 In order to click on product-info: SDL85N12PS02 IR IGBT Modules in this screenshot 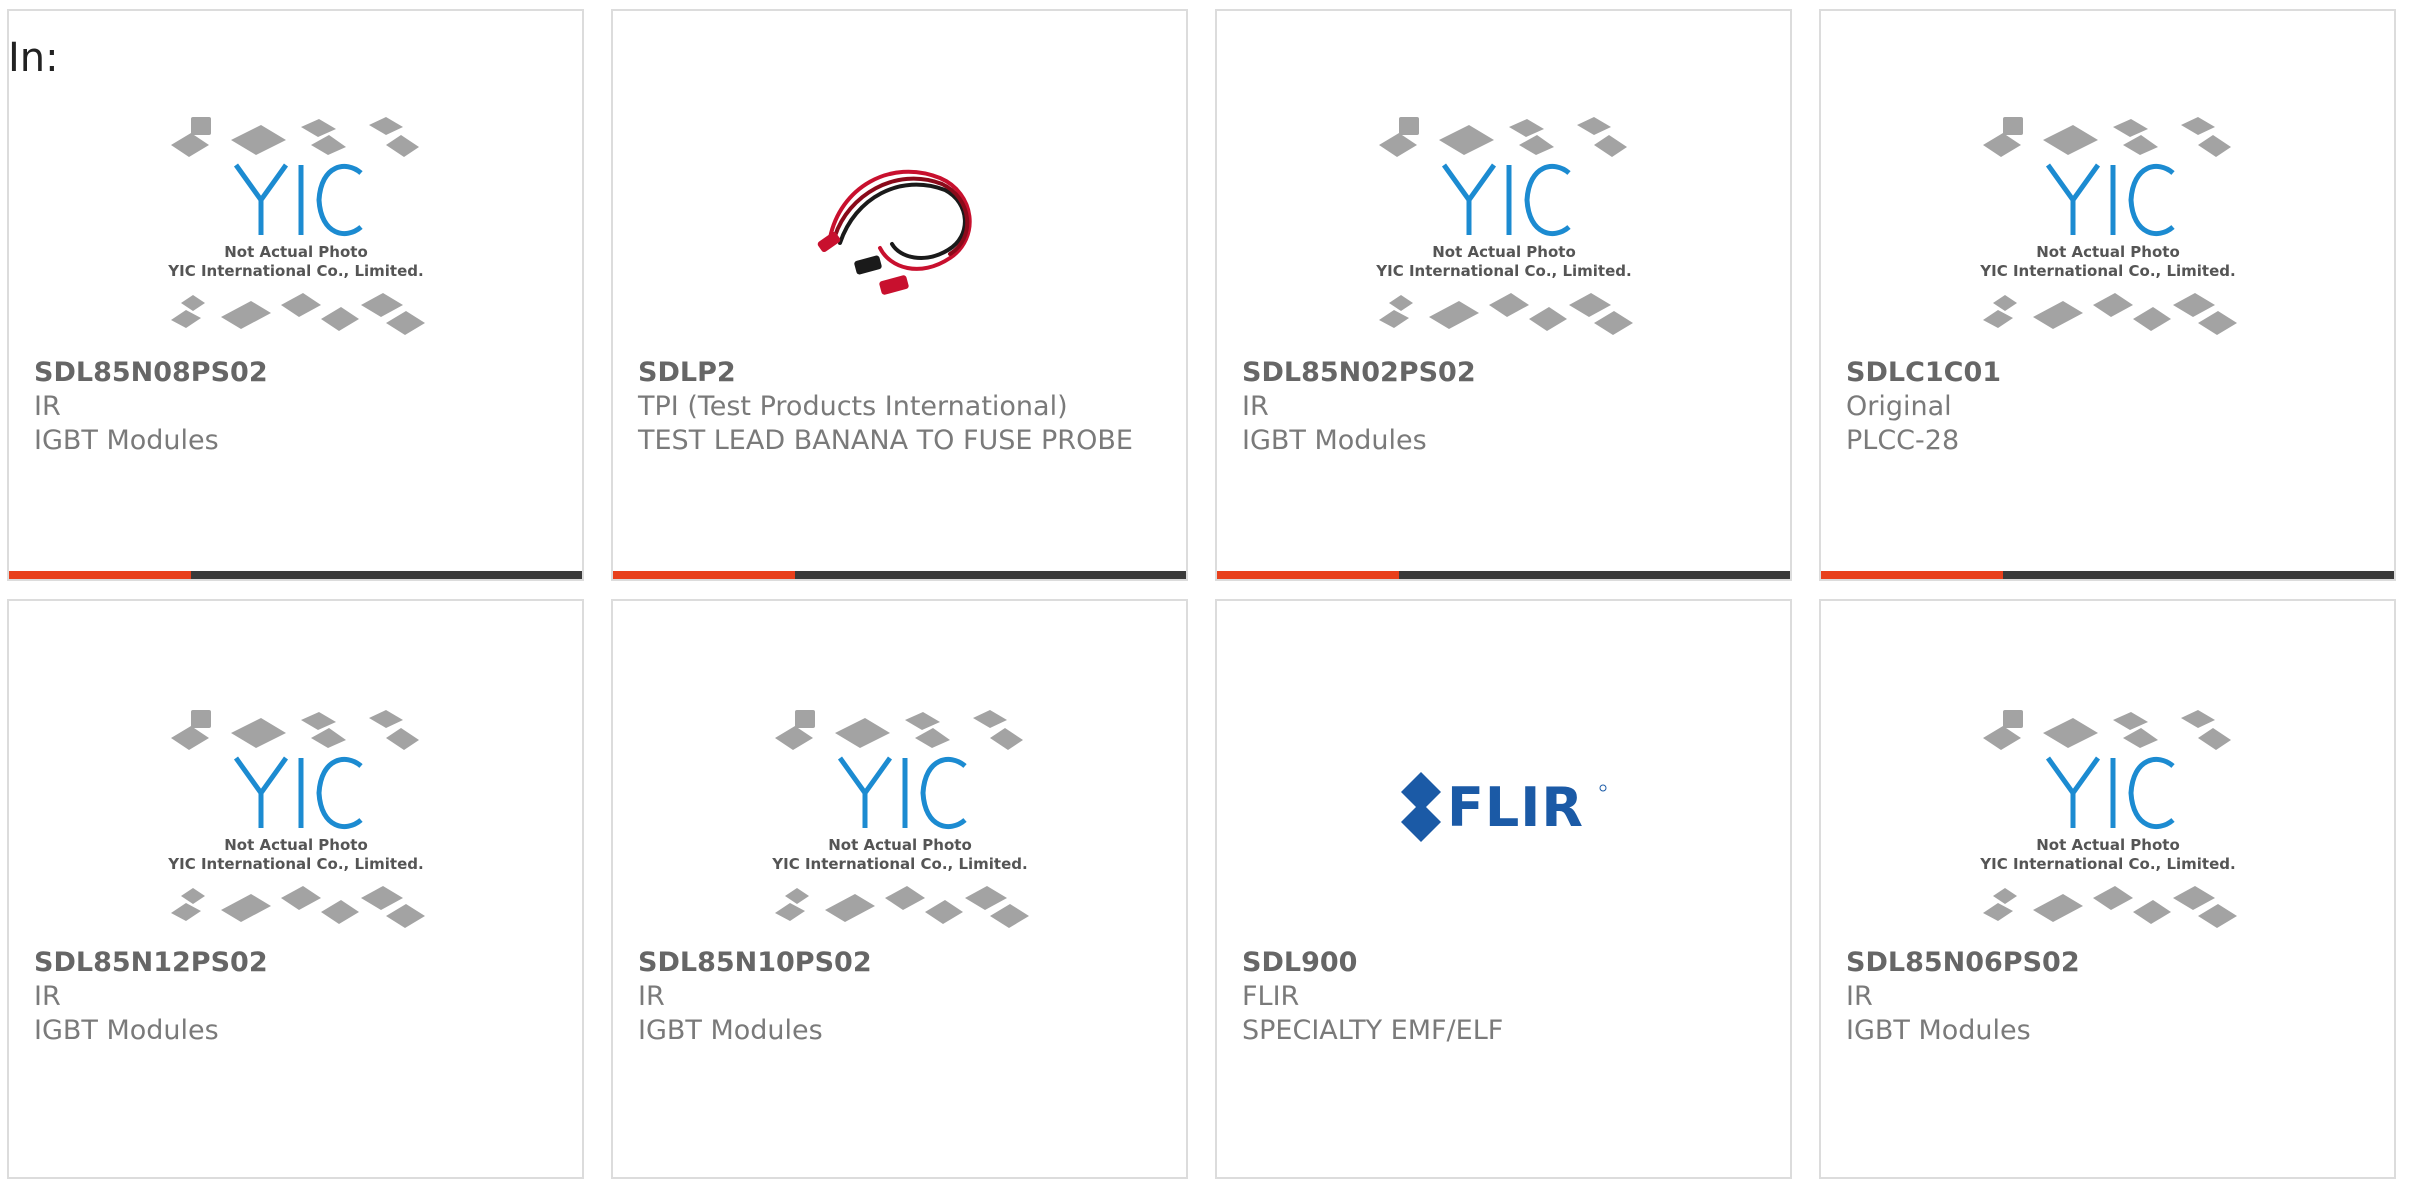, I will do `click(298, 997)`.